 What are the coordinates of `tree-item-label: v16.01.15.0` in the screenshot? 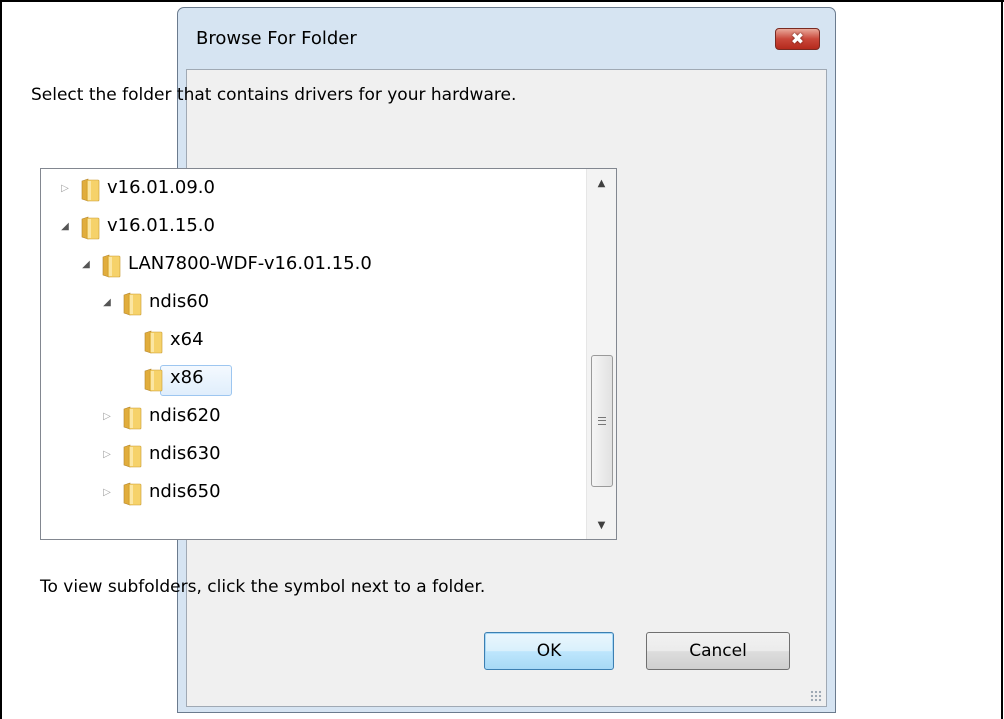 It's located at (161, 225).